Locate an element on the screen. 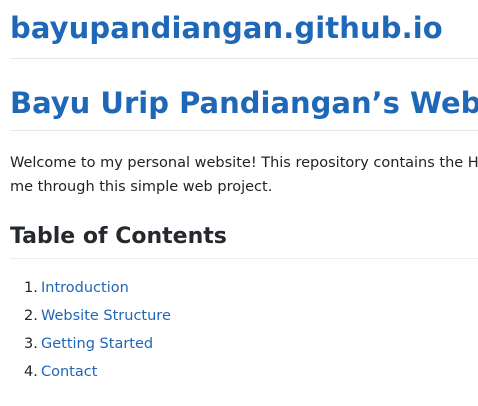  site-title: bayupandiangan.github.io is located at coordinates (226, 28).